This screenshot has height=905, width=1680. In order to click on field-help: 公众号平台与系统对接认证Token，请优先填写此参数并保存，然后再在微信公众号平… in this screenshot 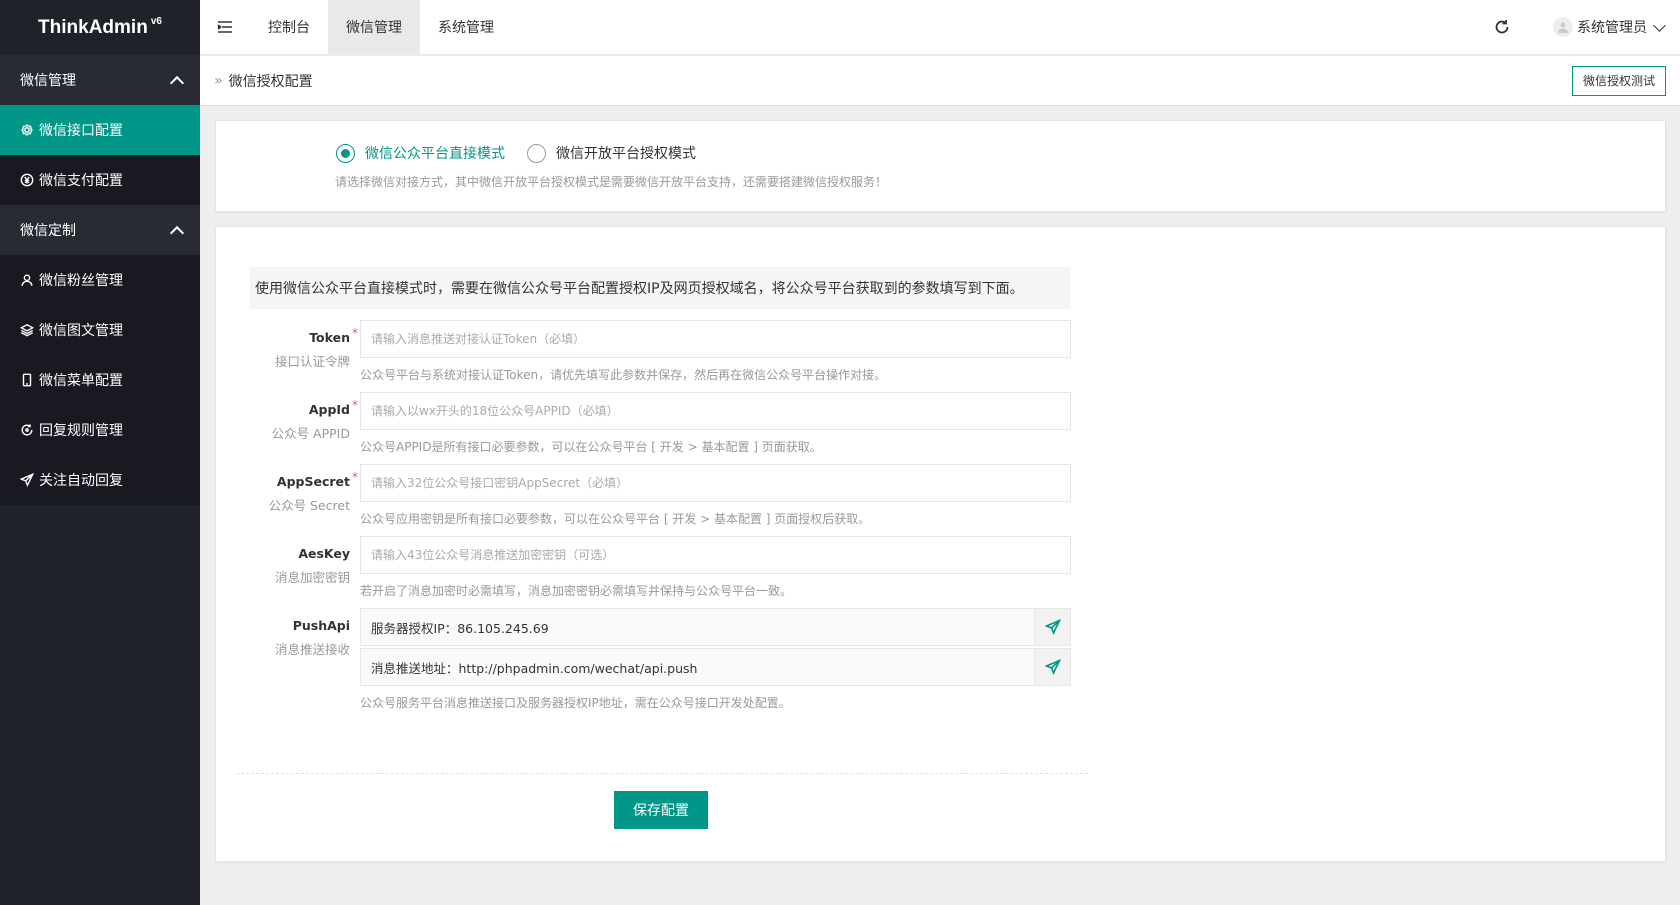, I will do `click(623, 375)`.